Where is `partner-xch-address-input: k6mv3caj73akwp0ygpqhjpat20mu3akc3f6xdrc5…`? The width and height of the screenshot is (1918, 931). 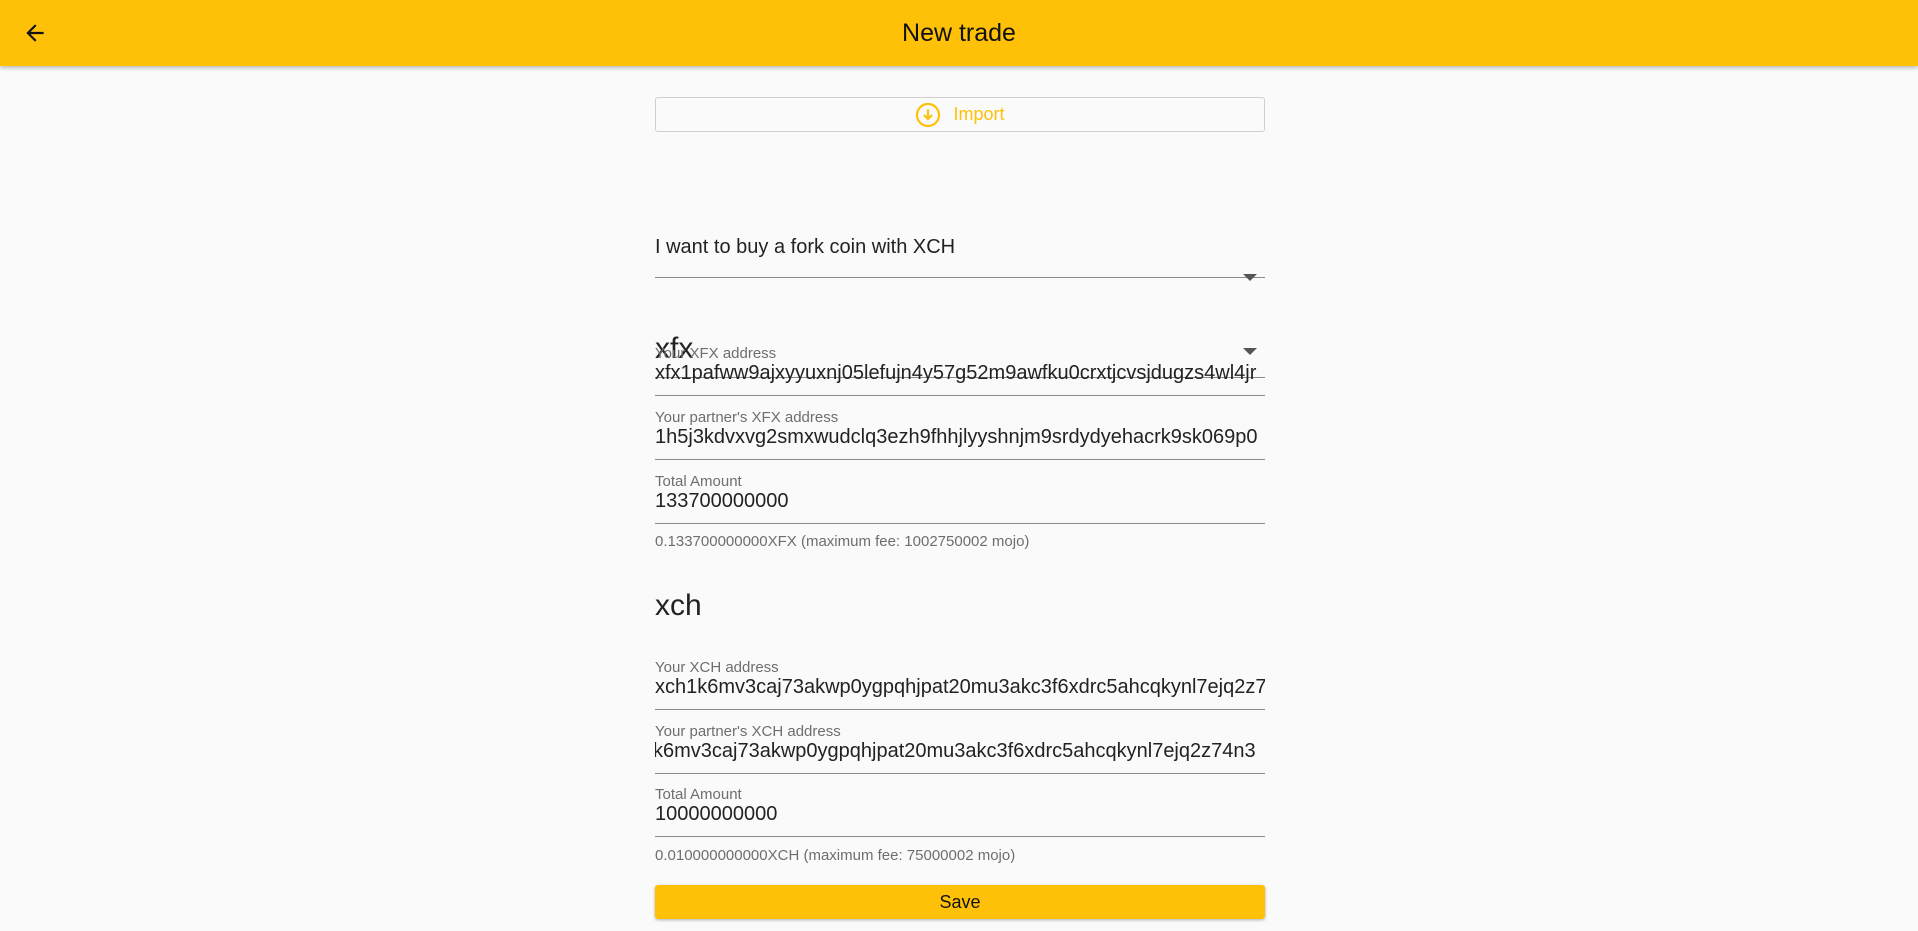 partner-xch-address-input: k6mv3caj73akwp0ygpqhjpat20mu3akc3f6xdrc5… is located at coordinates (955, 751).